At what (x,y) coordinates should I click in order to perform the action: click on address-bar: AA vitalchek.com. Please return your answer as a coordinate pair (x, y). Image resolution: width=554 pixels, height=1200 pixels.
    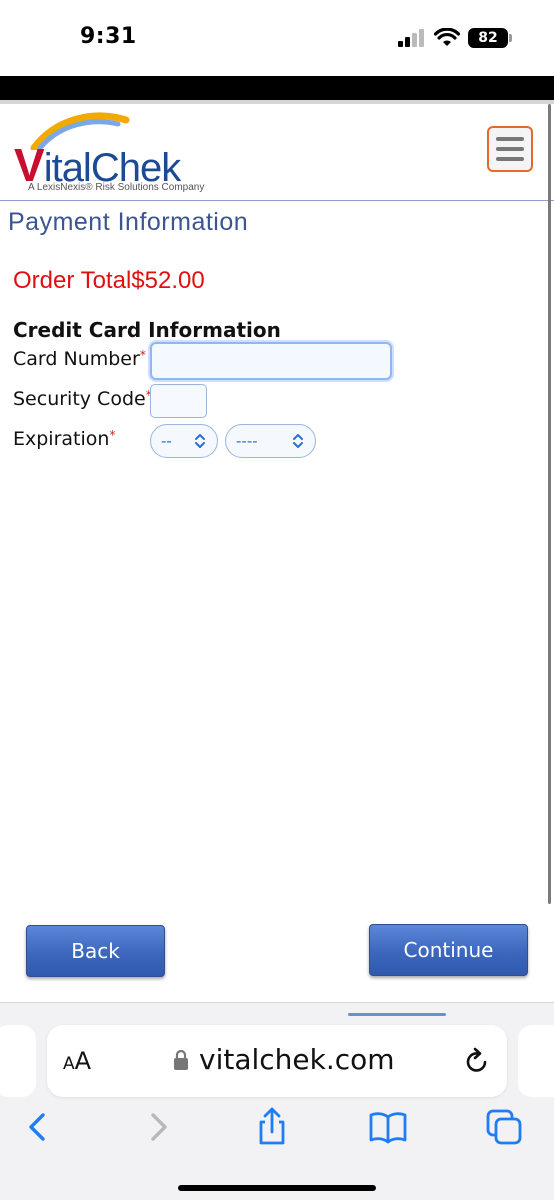
    Looking at the image, I should click on (277, 1061).